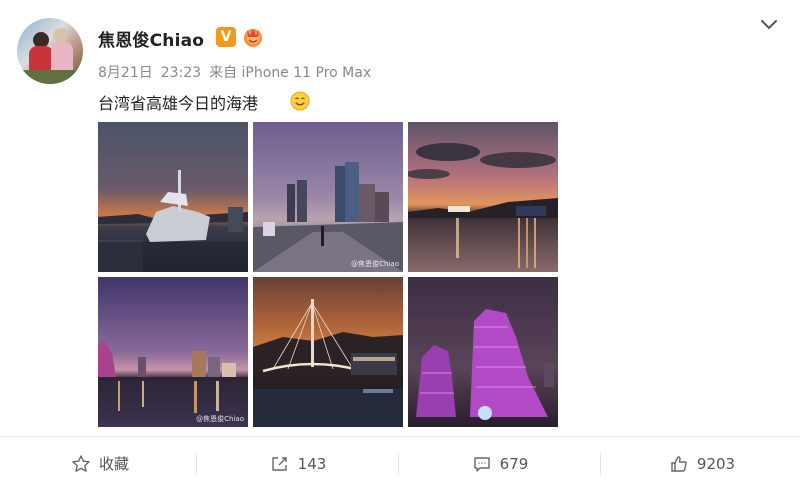  I want to click on username: 焦恩俊Chiao, so click(151, 38).